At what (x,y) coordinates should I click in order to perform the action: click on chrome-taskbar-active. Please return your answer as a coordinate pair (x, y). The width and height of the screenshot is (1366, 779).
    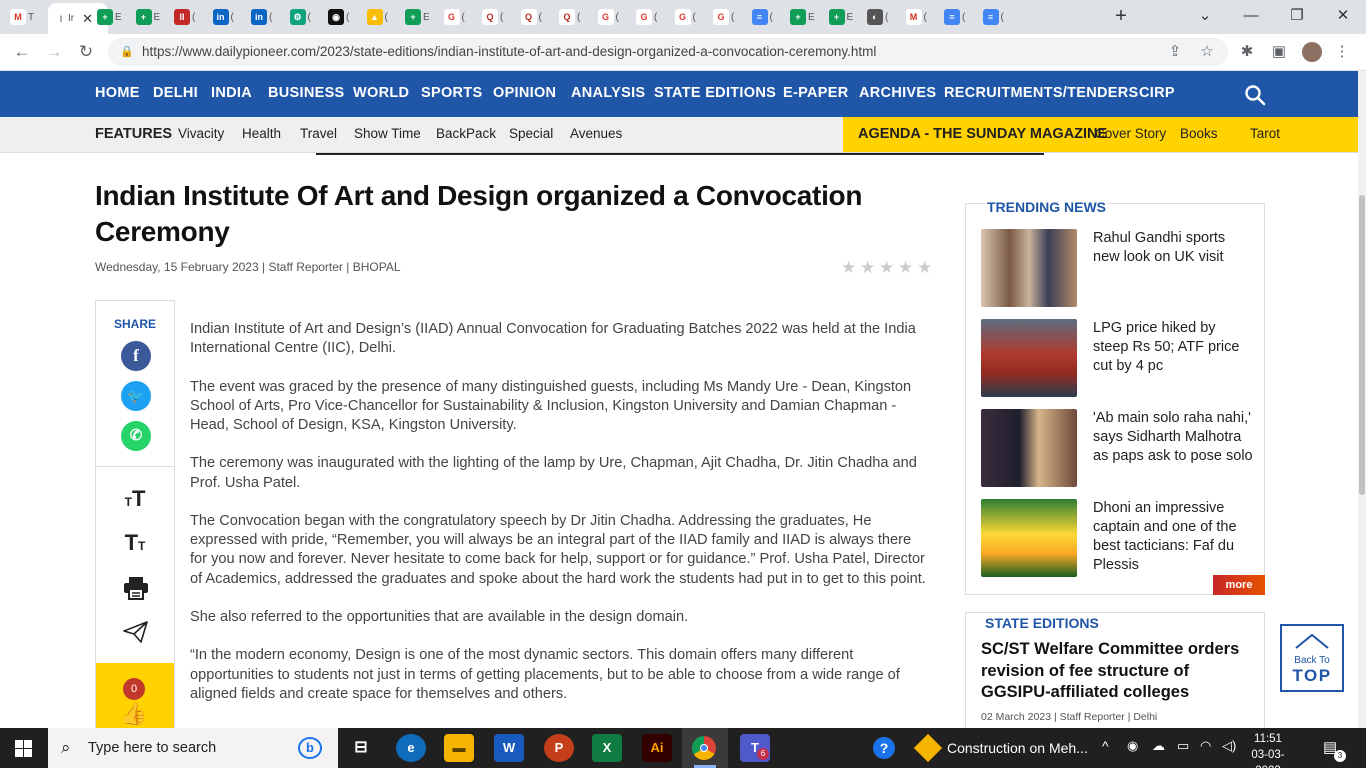
    Looking at the image, I should click on (705, 748).